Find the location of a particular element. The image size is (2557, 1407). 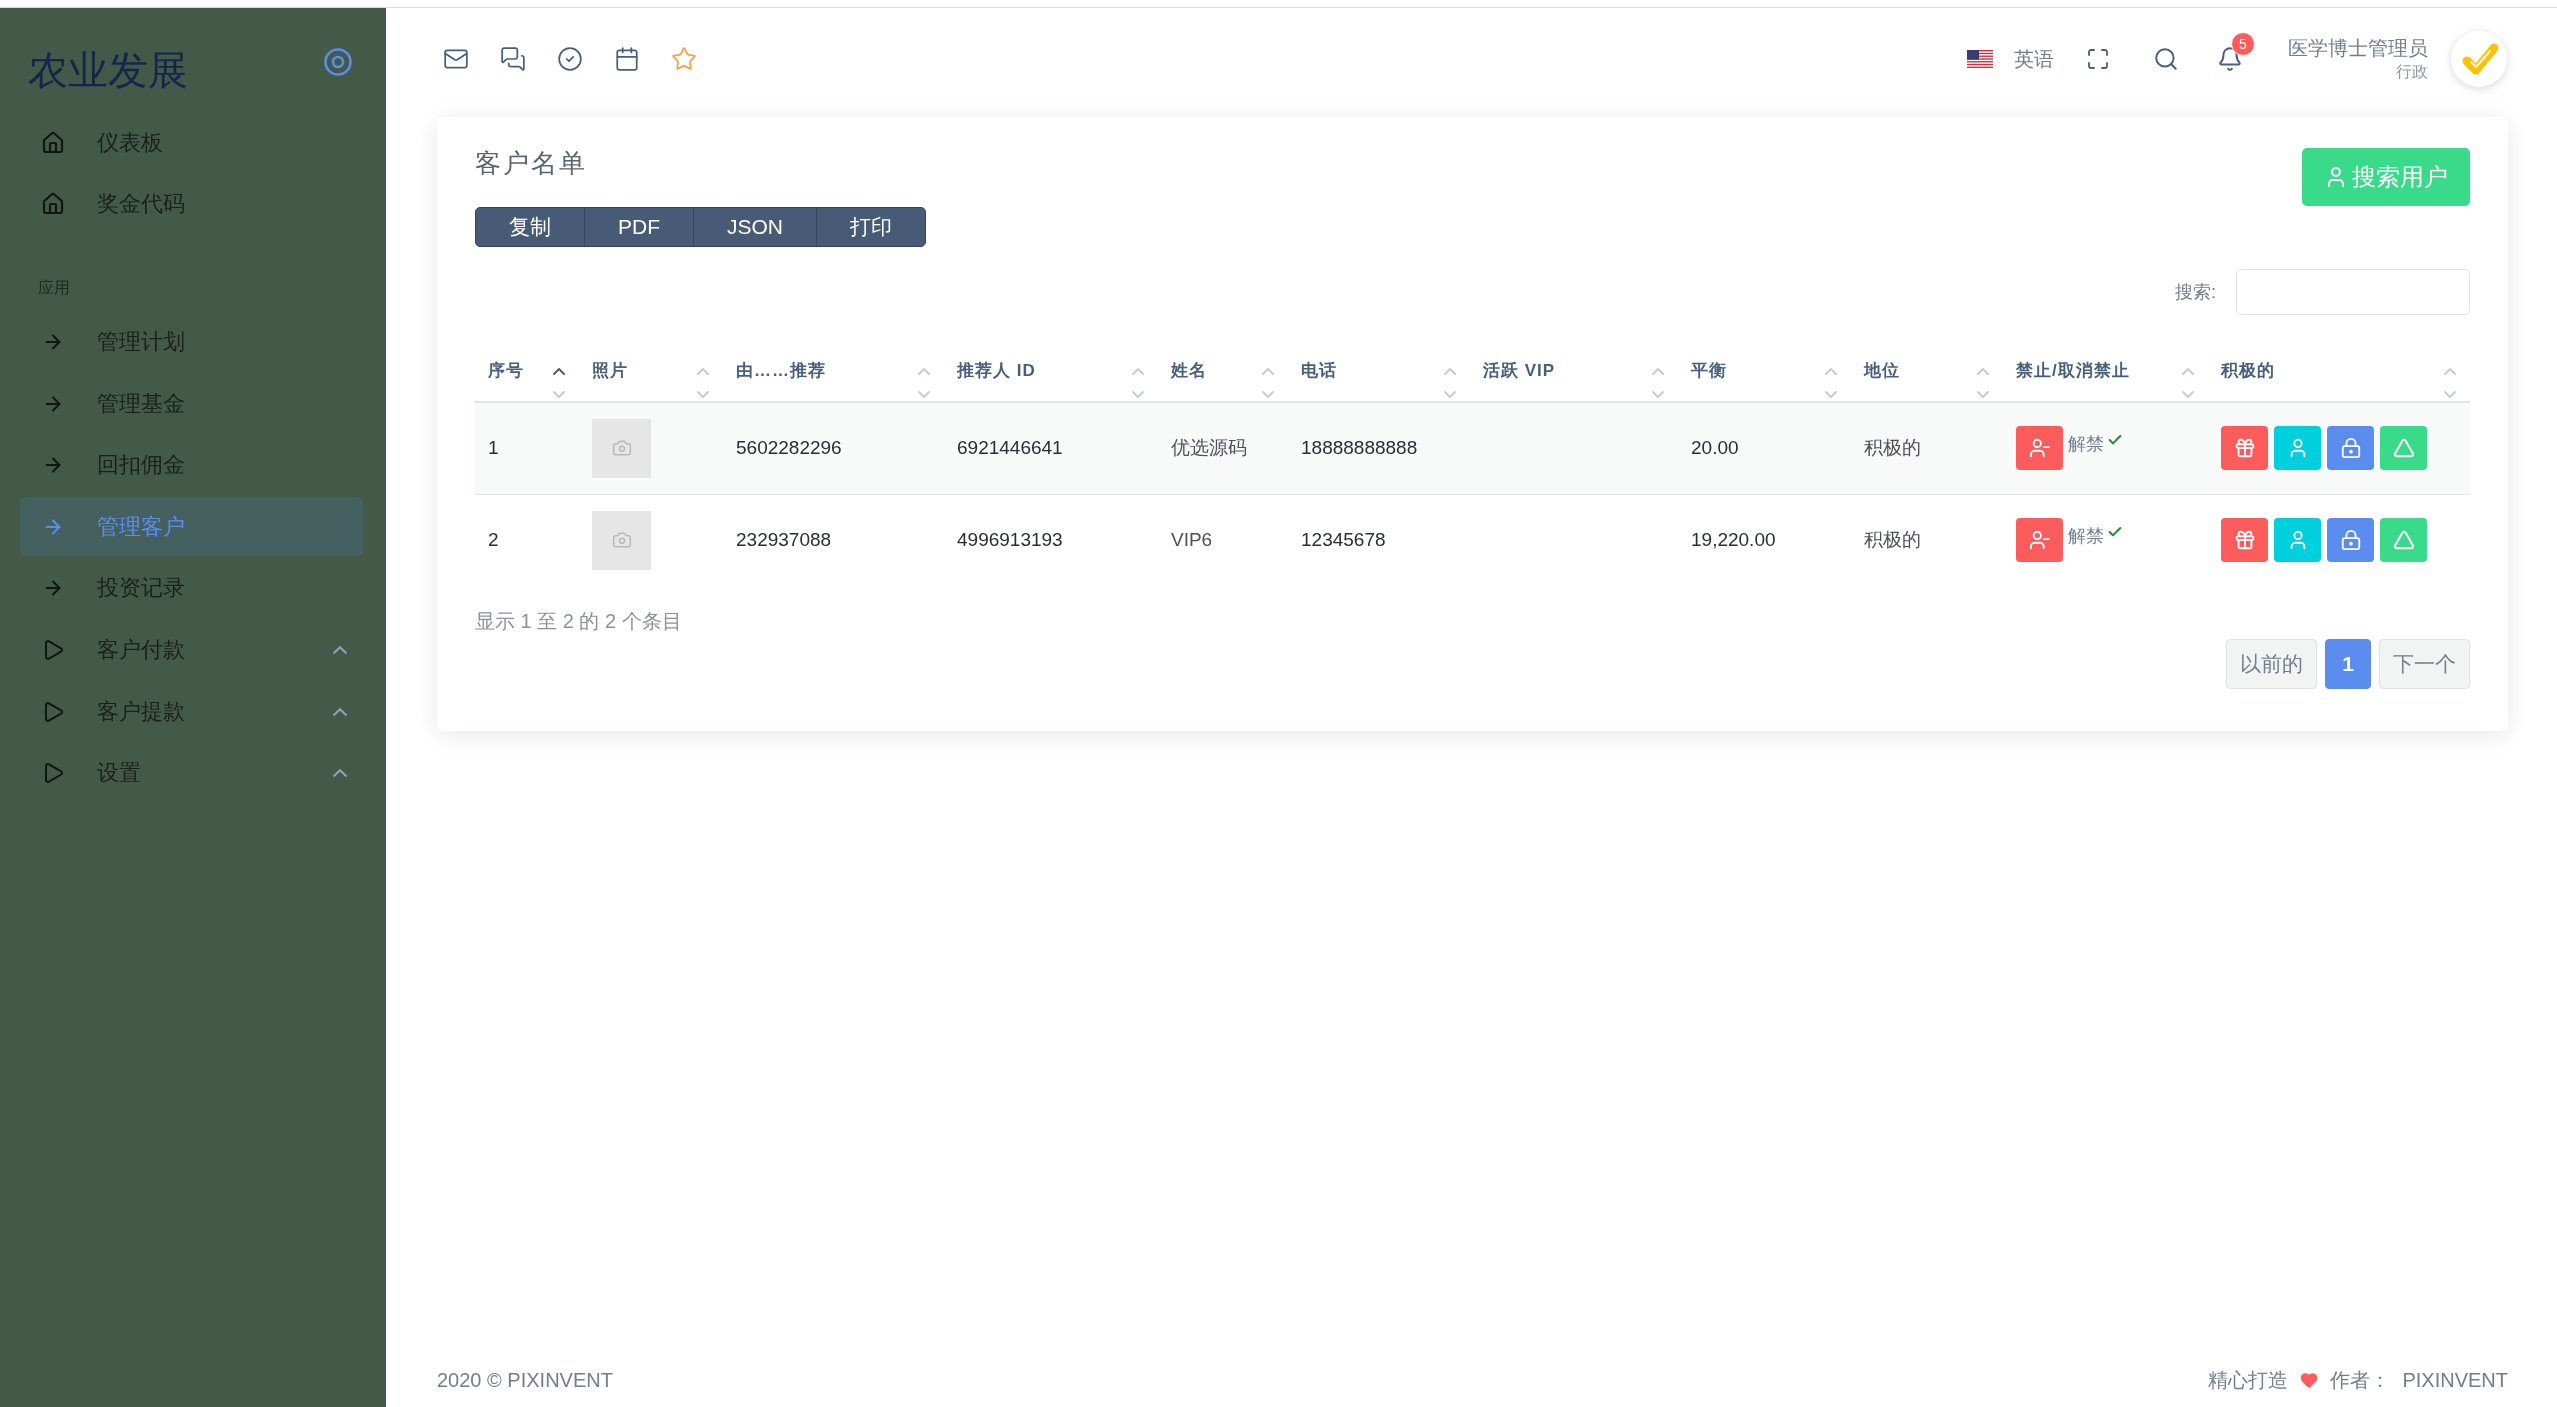

column-header: 积极的 is located at coordinates (2248, 371).